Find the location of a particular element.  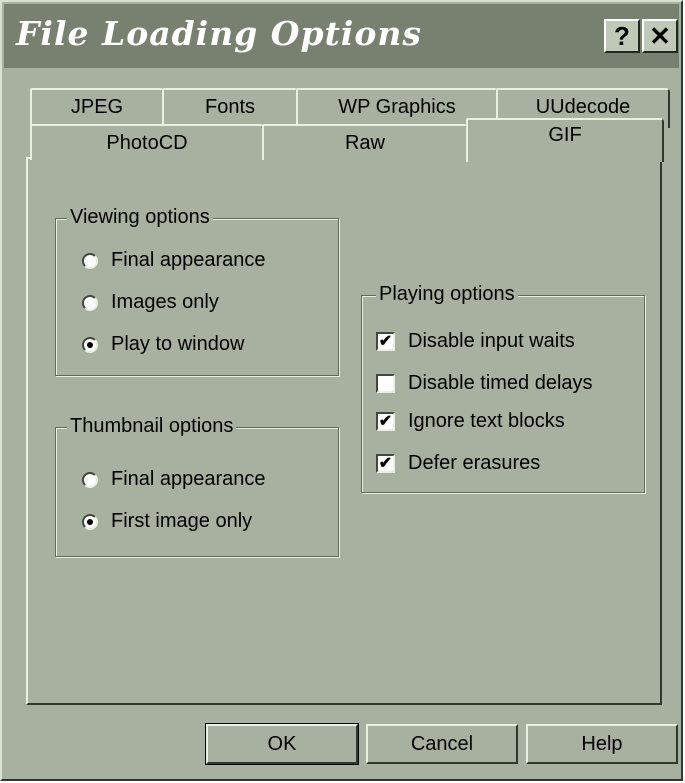

button-label: OK is located at coordinates (282, 743).